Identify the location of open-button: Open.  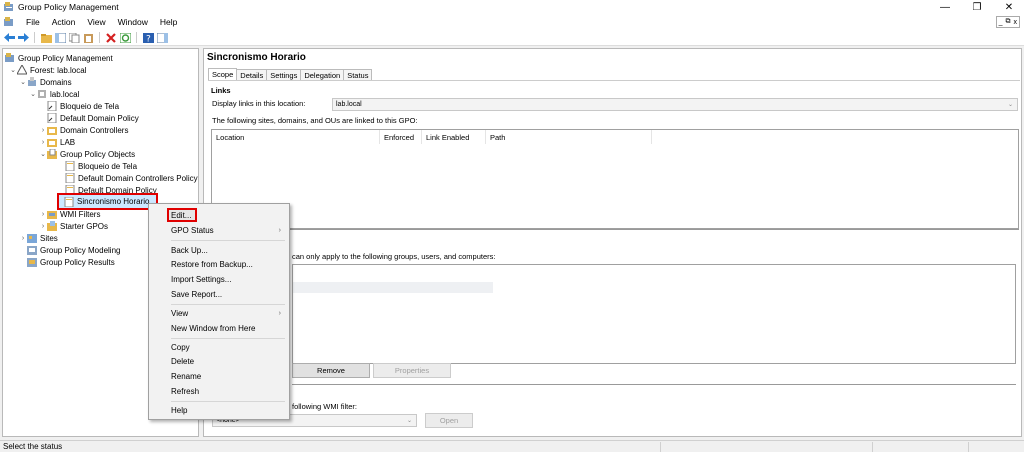
(449, 420).